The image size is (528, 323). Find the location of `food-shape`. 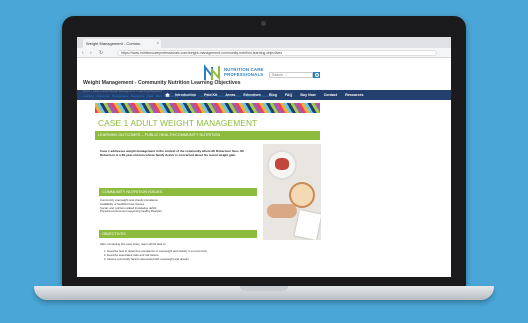

food-shape is located at coordinates (282, 164).